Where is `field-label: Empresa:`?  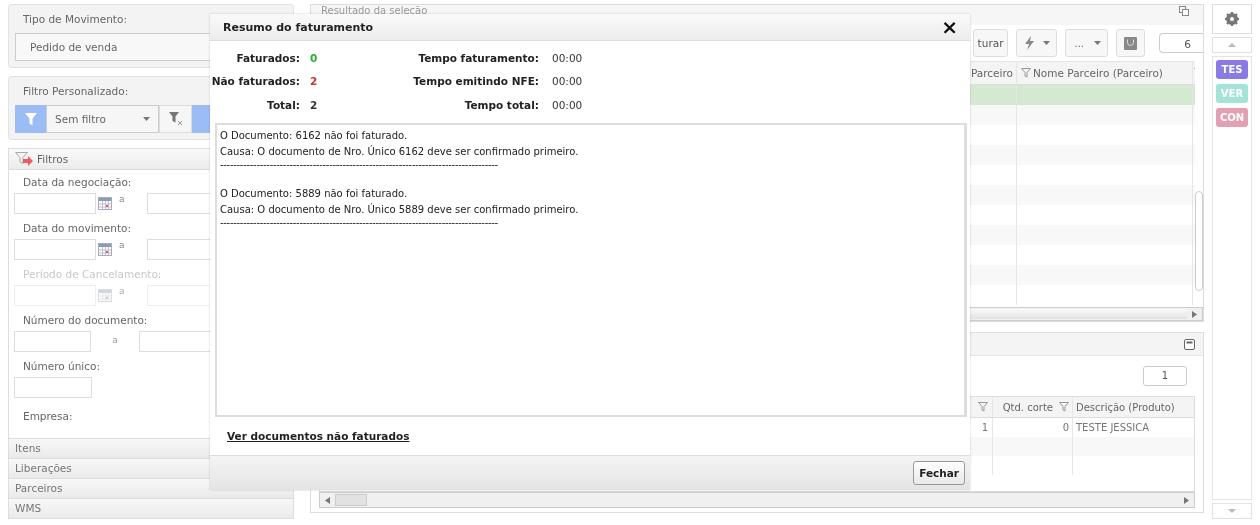 field-label: Empresa: is located at coordinates (47, 416).